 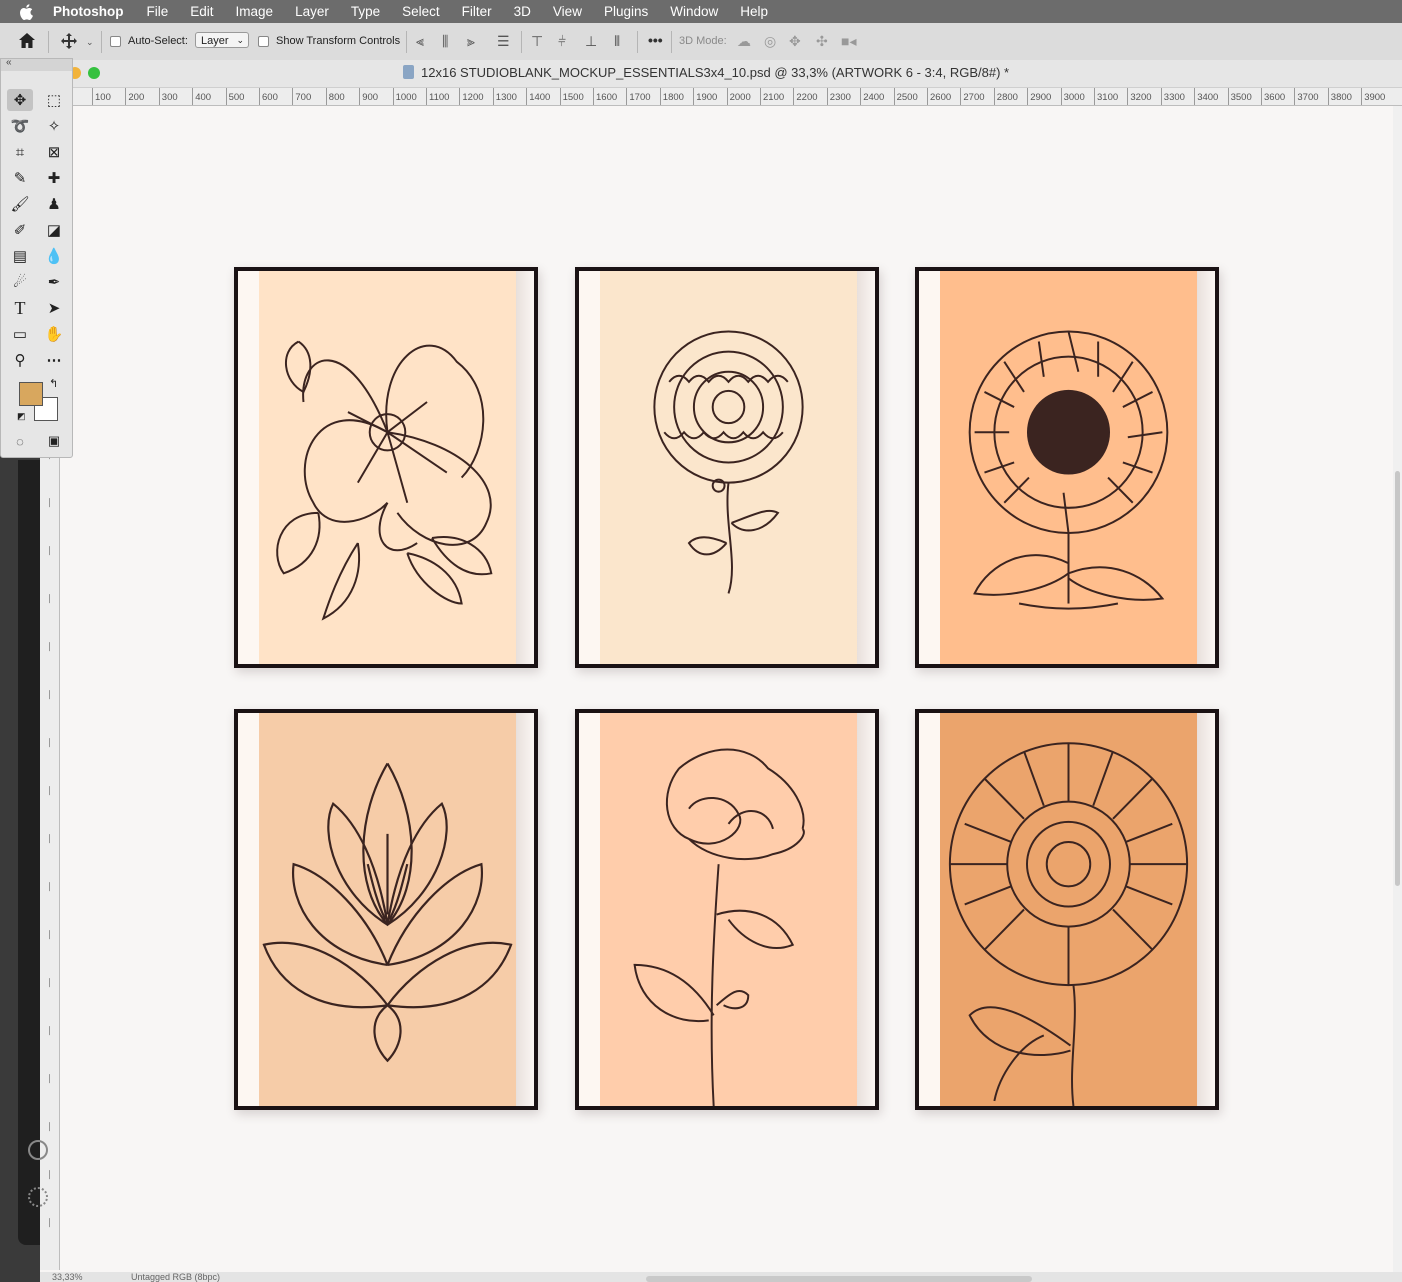 What do you see at coordinates (31, 394) in the screenshot?
I see `foreground-color-swatch` at bounding box center [31, 394].